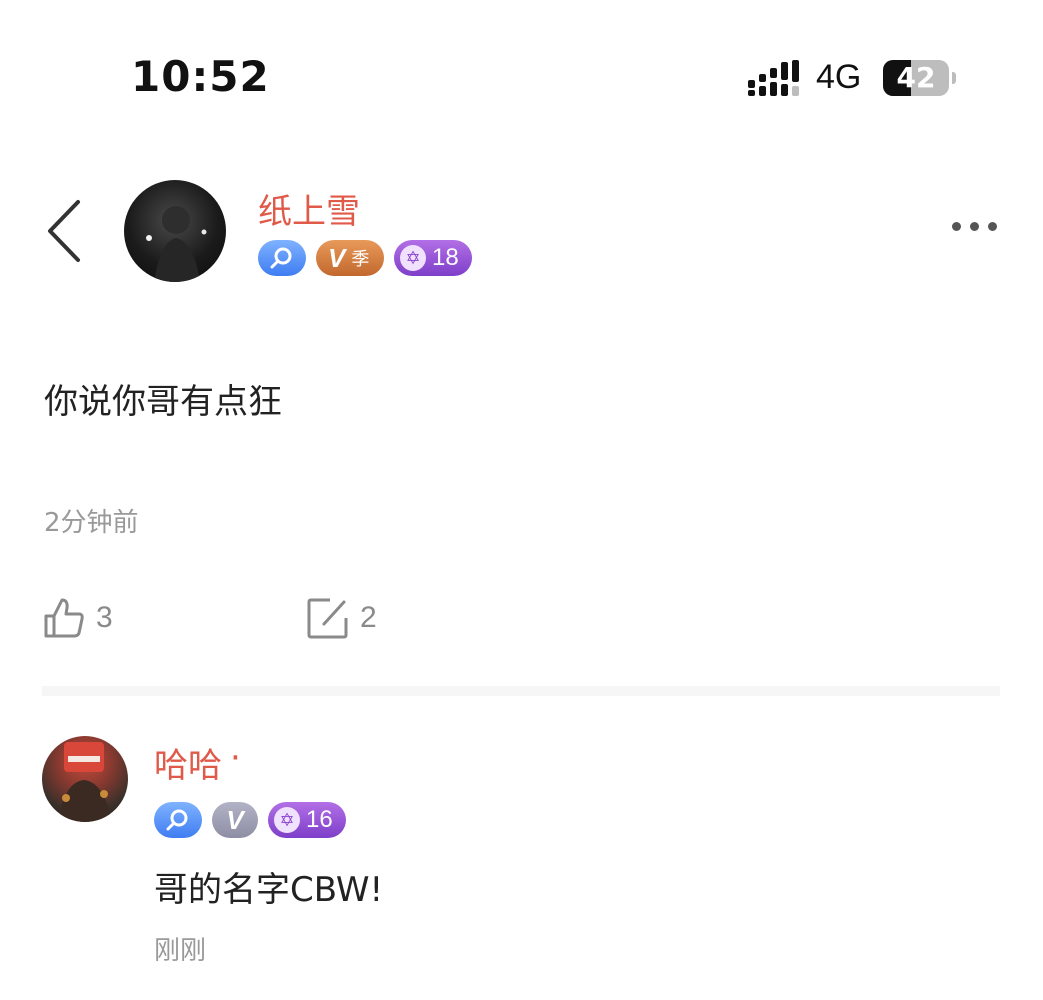 This screenshot has height=1000, width=1043. I want to click on post-time: 2分钟前, so click(91, 523).